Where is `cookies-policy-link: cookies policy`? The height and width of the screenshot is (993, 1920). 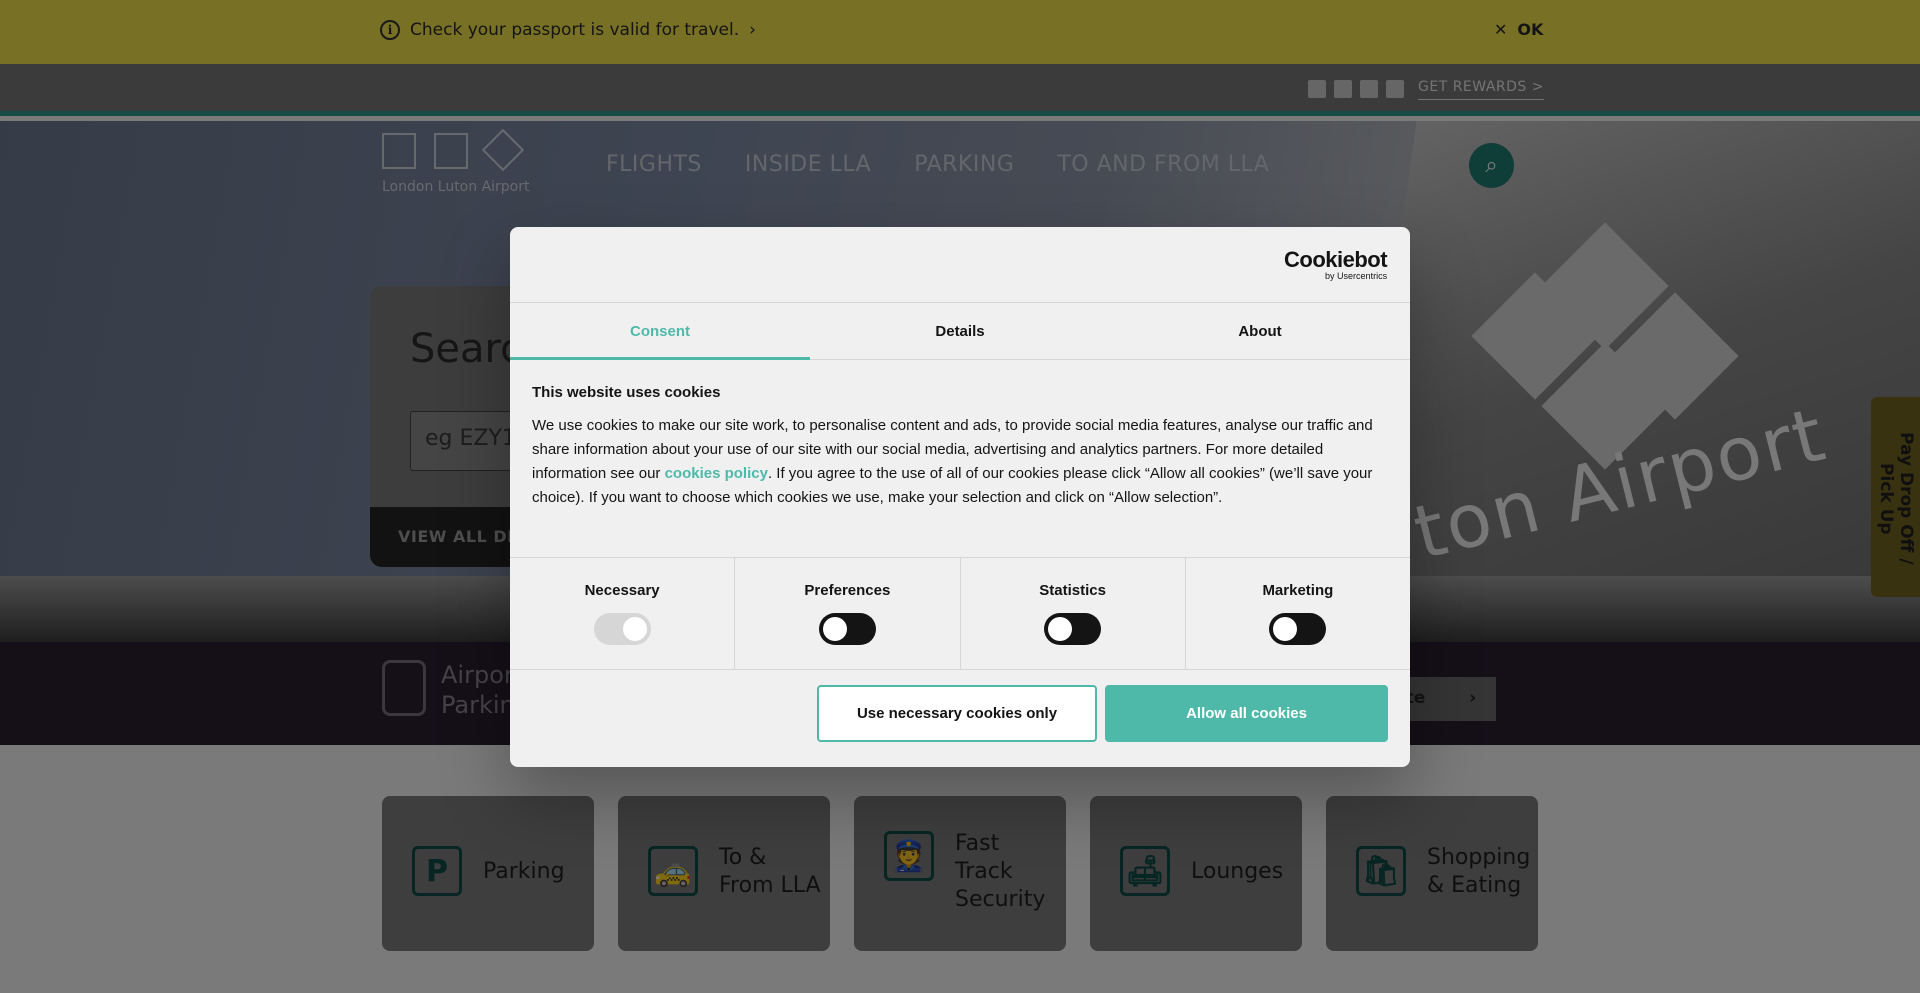
cookies-policy-link: cookies policy is located at coordinates (716, 473).